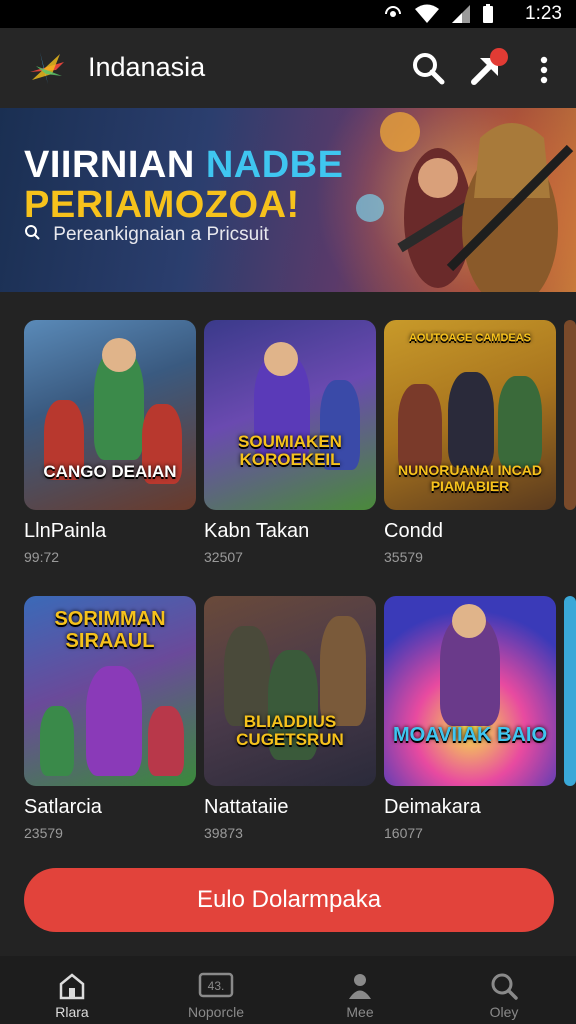  I want to click on battery-icon, so click(488, 13).